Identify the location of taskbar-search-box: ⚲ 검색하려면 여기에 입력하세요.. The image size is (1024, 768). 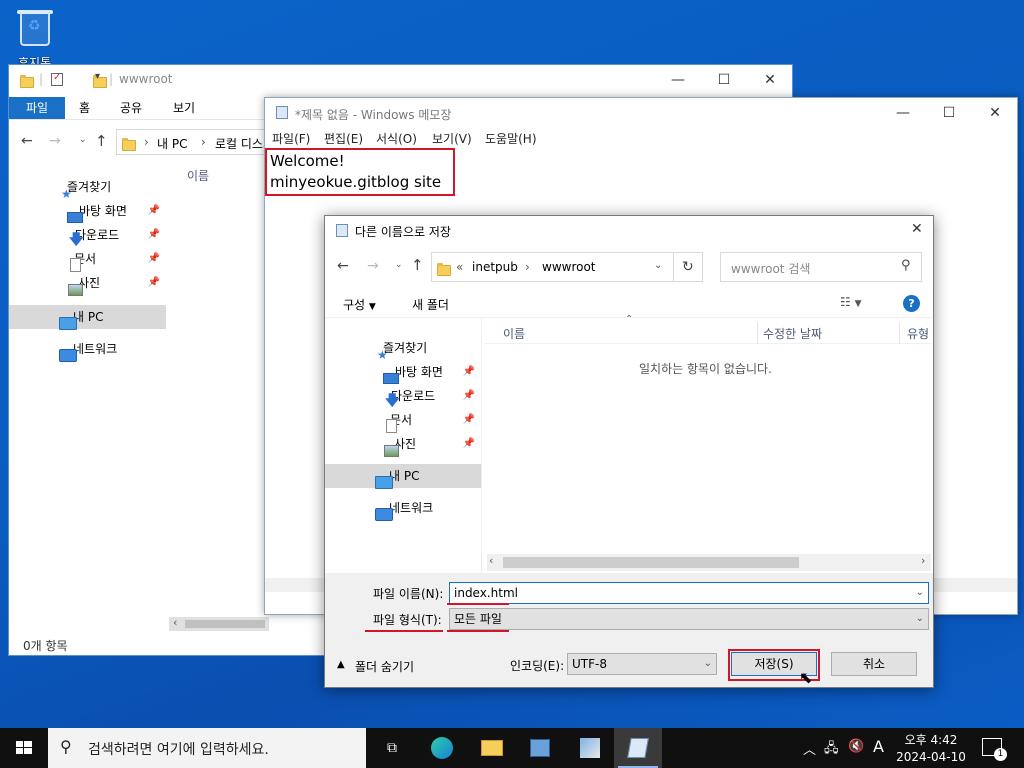
(207, 748).